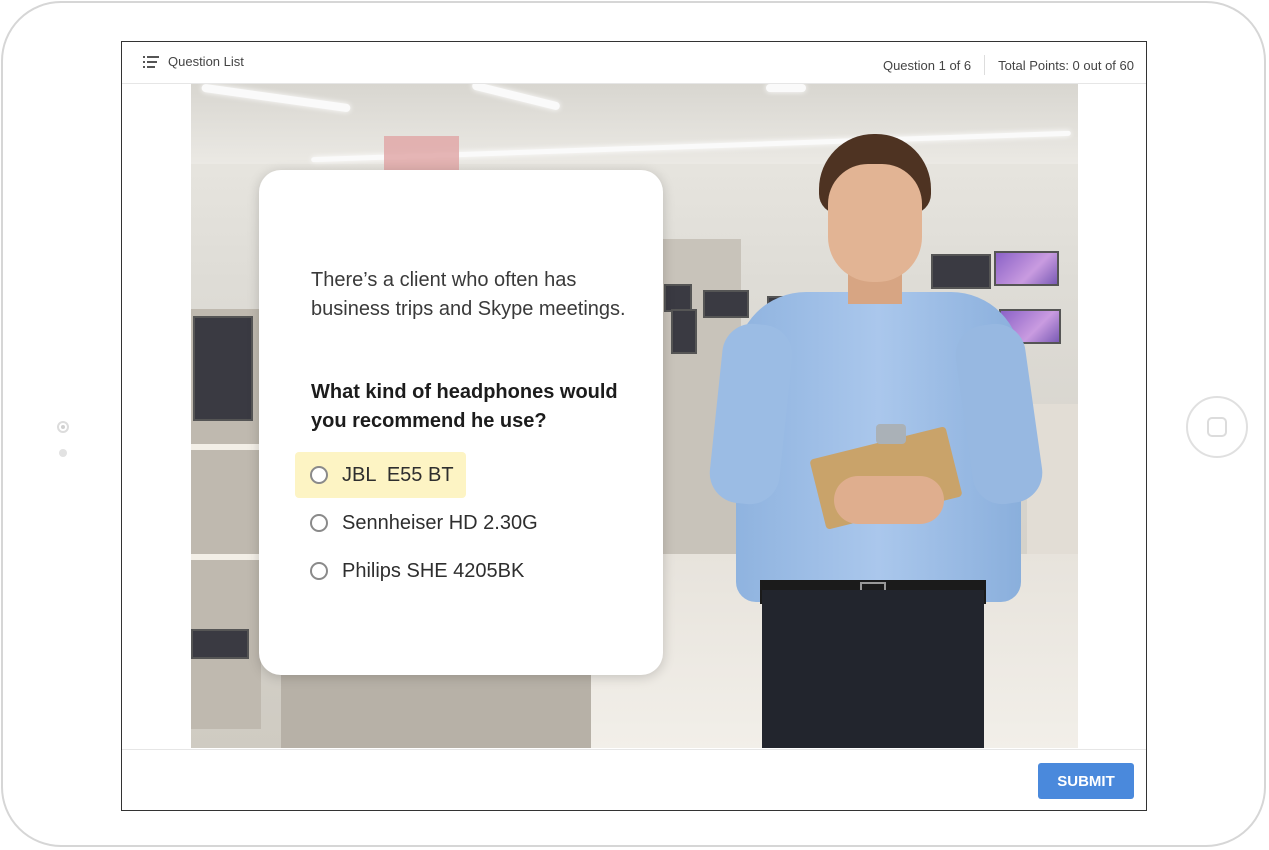 The image size is (1269, 850). I want to click on submit-button: SUBMIT, so click(1086, 781).